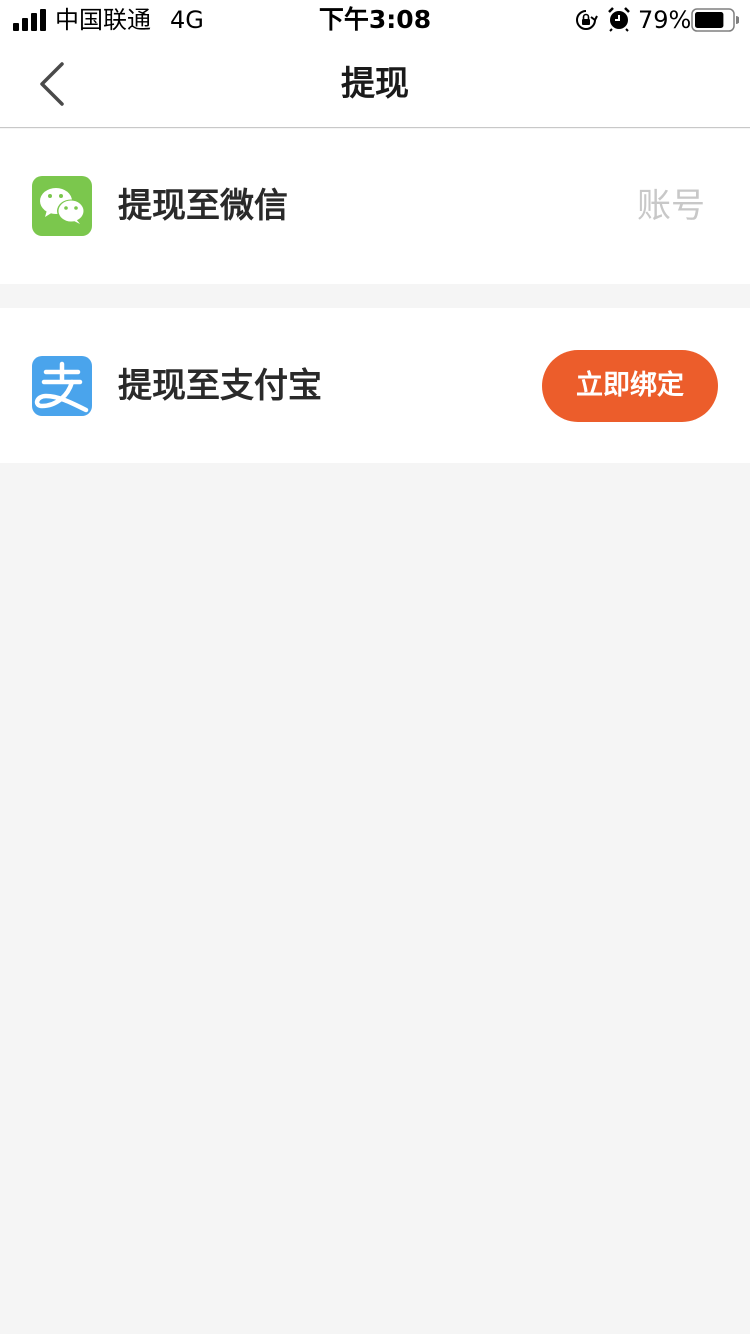 The width and height of the screenshot is (750, 1334). Describe the element at coordinates (203, 206) in the screenshot. I see `wechat-withdraw-label: 提现至微信` at that location.